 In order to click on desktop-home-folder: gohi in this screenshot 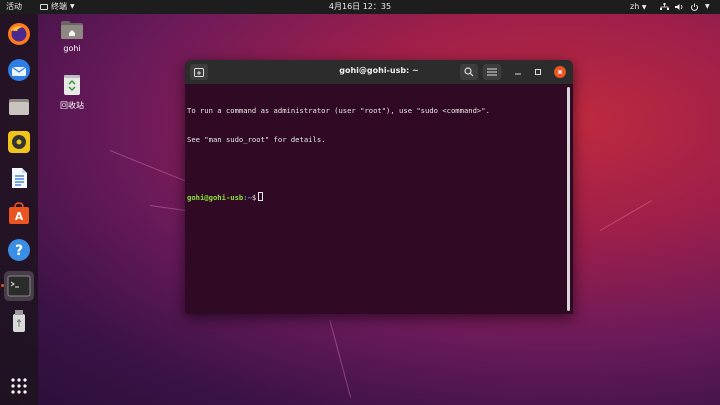, I will do `click(72, 36)`.